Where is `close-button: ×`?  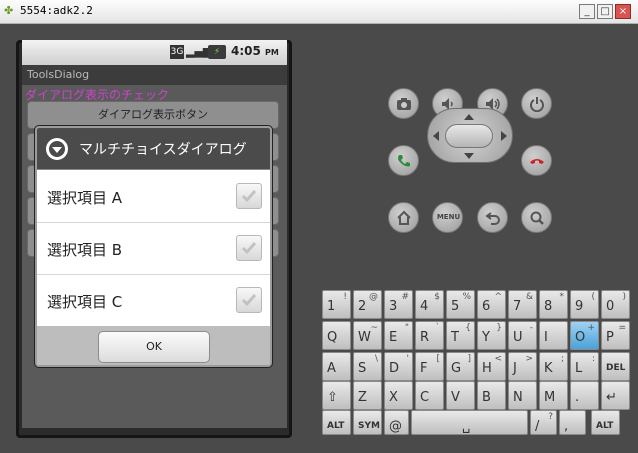 close-button: × is located at coordinates (623, 11).